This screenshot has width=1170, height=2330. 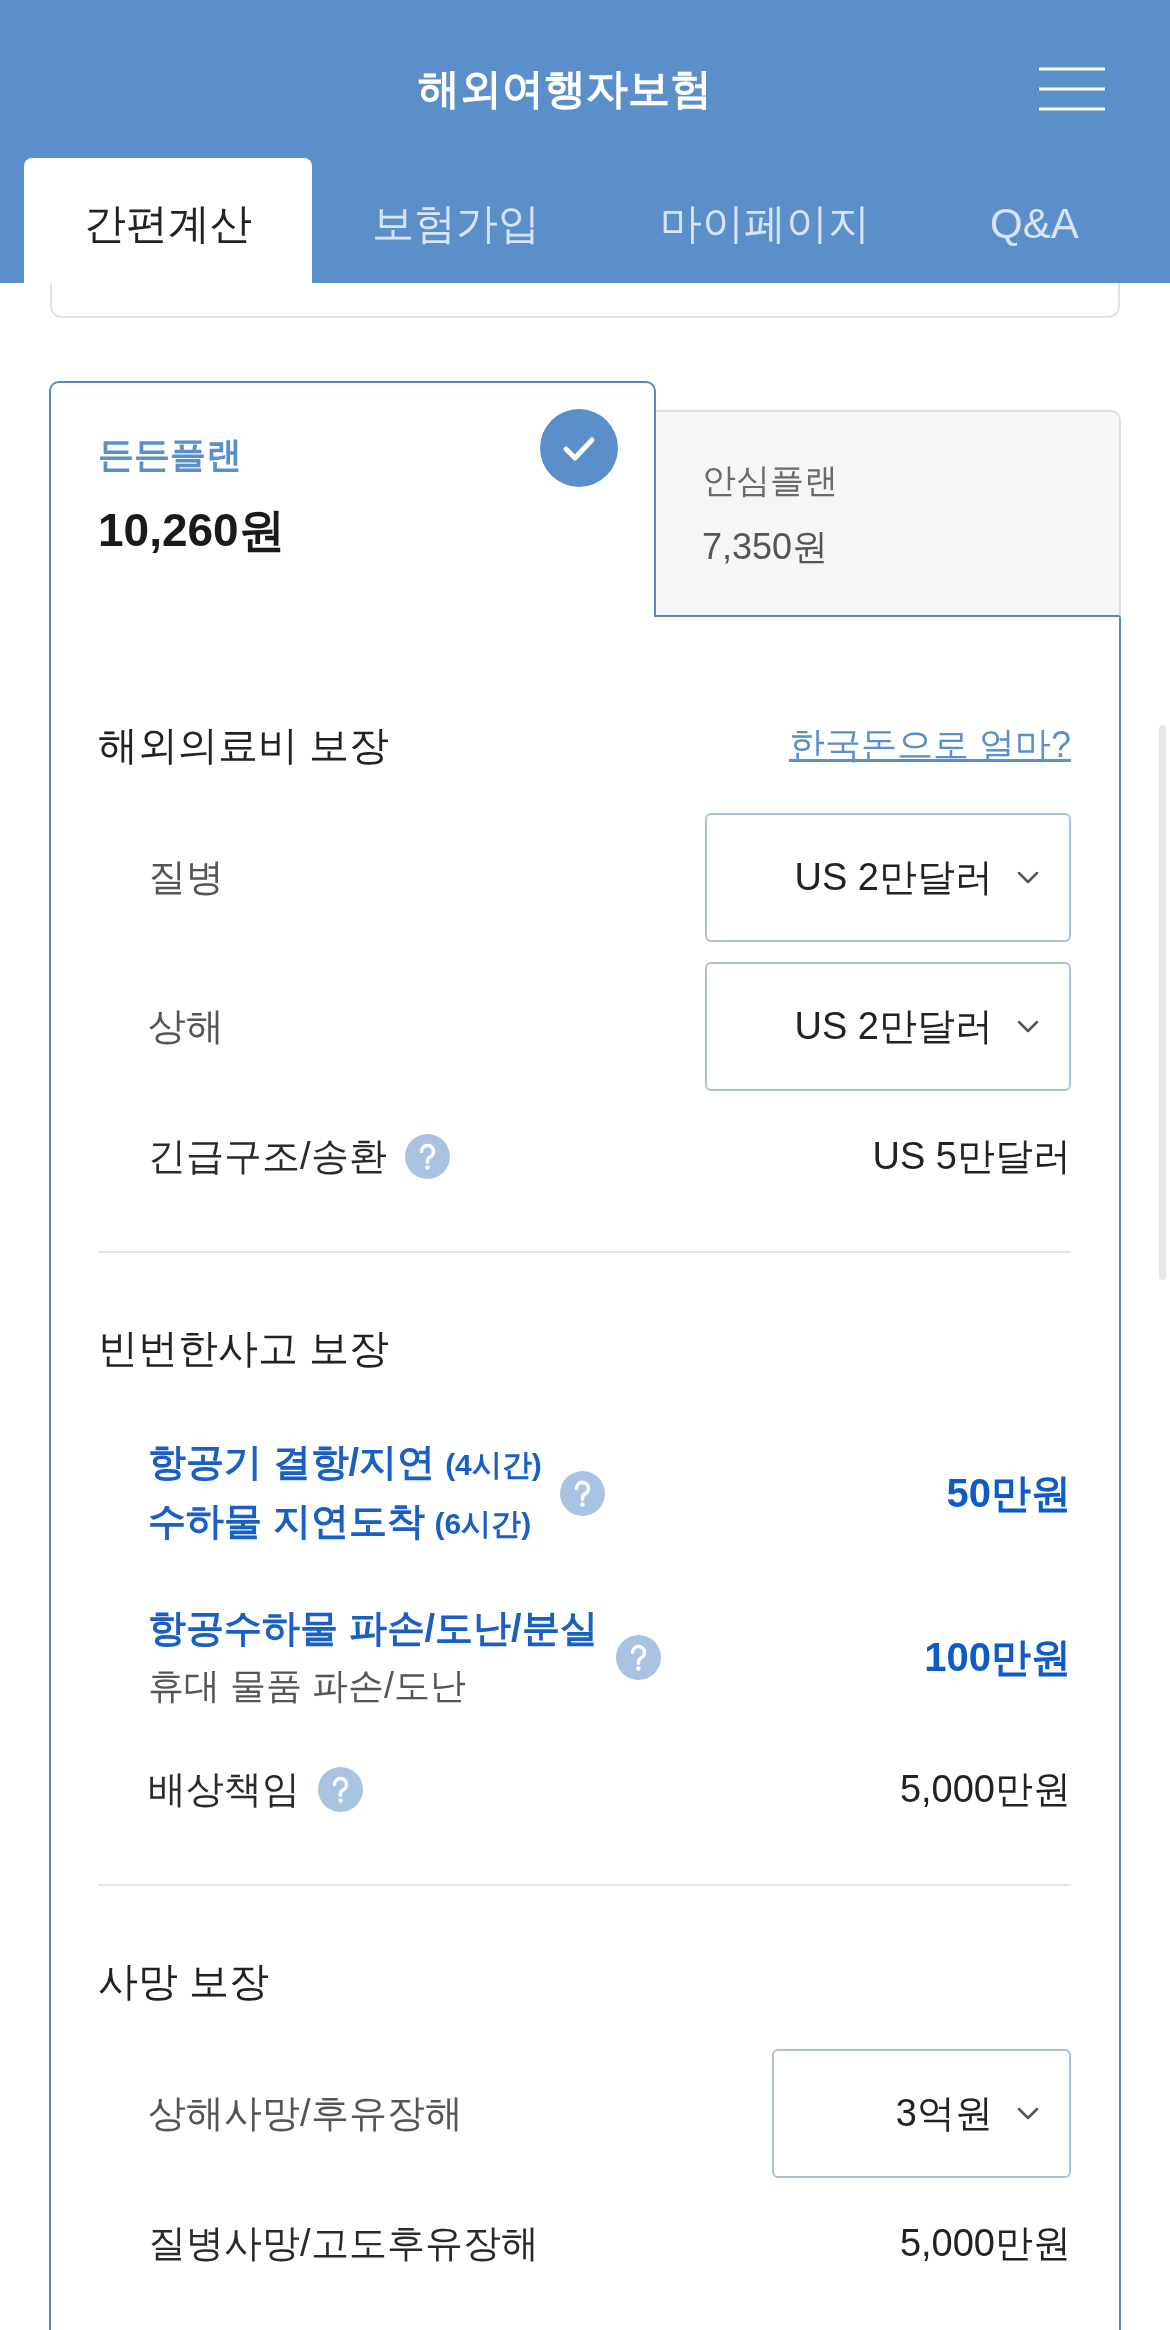 What do you see at coordinates (307, 1685) in the screenshot?
I see `coverage-label: 휴대 물품 파손/도난` at bounding box center [307, 1685].